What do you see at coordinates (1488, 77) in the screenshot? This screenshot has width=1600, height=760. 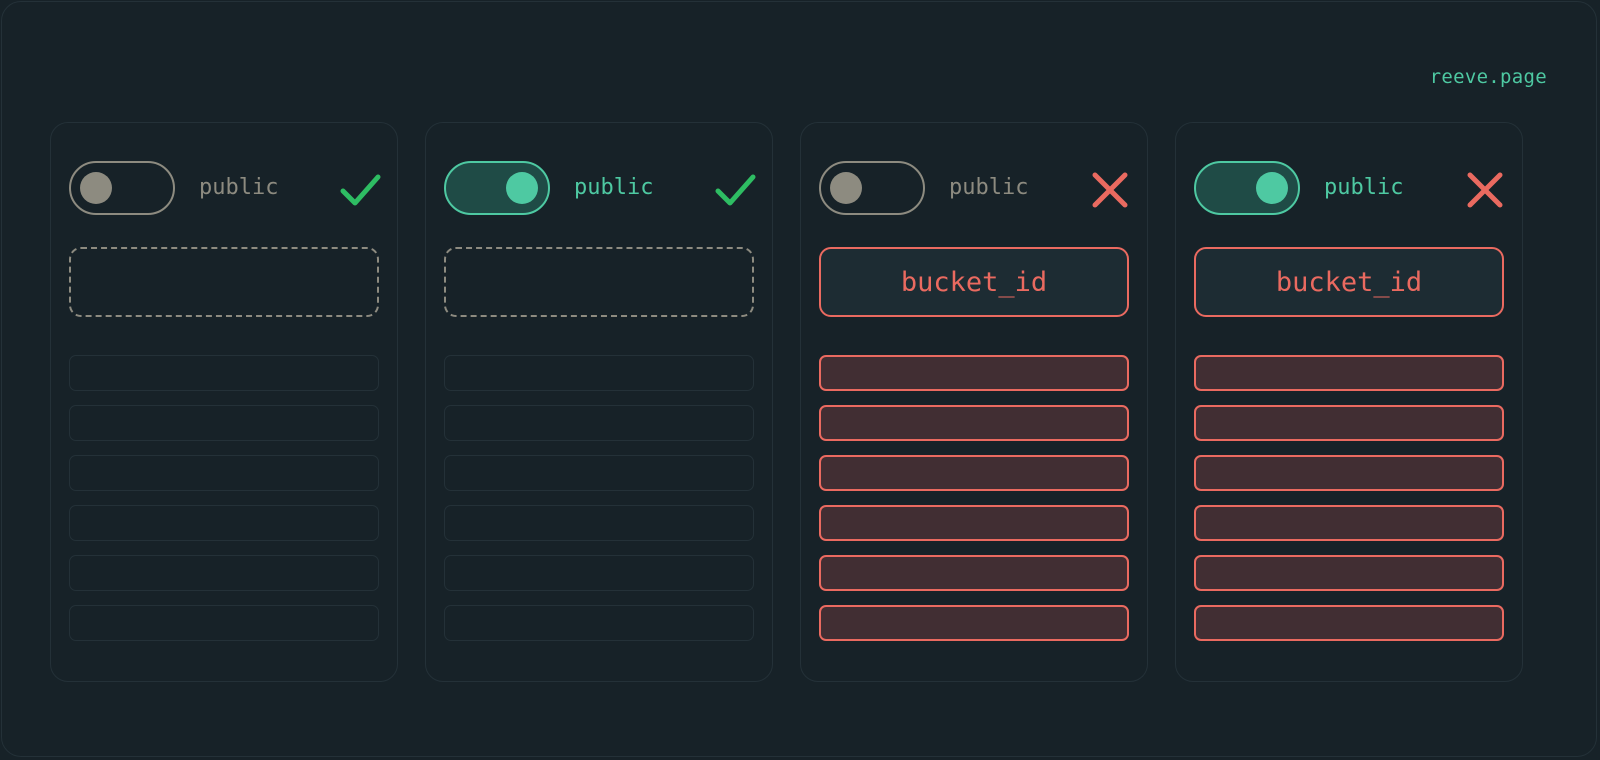 I see `brand-label: reeve.page` at bounding box center [1488, 77].